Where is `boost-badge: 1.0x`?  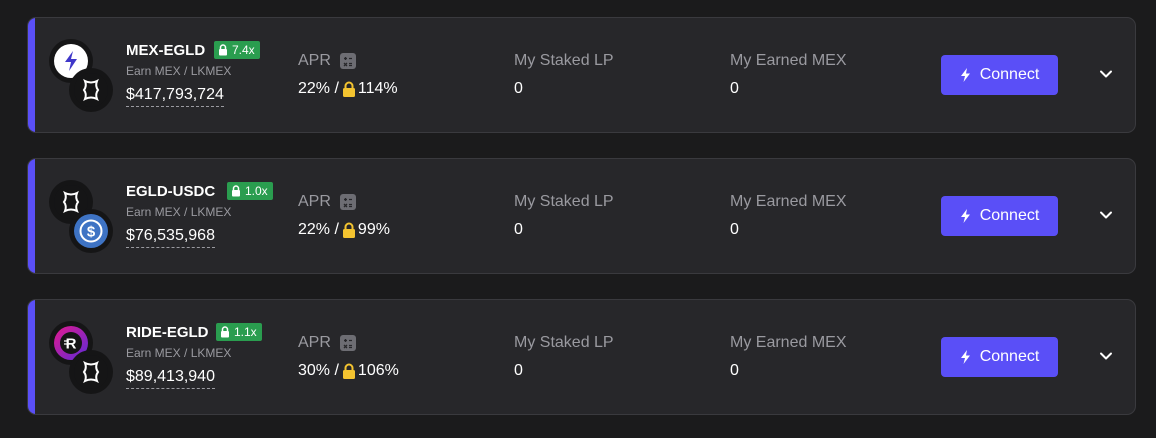 boost-badge: 1.0x is located at coordinates (250, 191).